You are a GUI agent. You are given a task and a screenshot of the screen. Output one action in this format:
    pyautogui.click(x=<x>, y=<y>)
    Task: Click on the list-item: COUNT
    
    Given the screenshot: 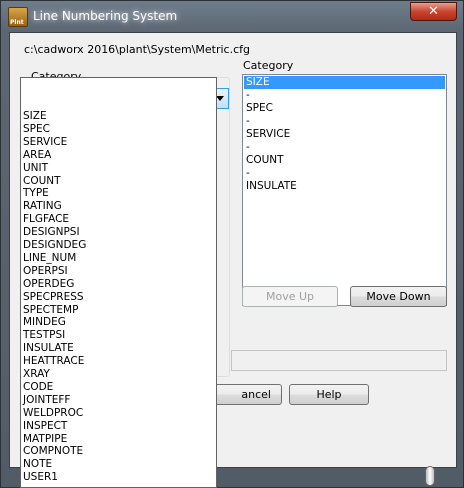 What is the action you would take?
    pyautogui.click(x=344, y=160)
    